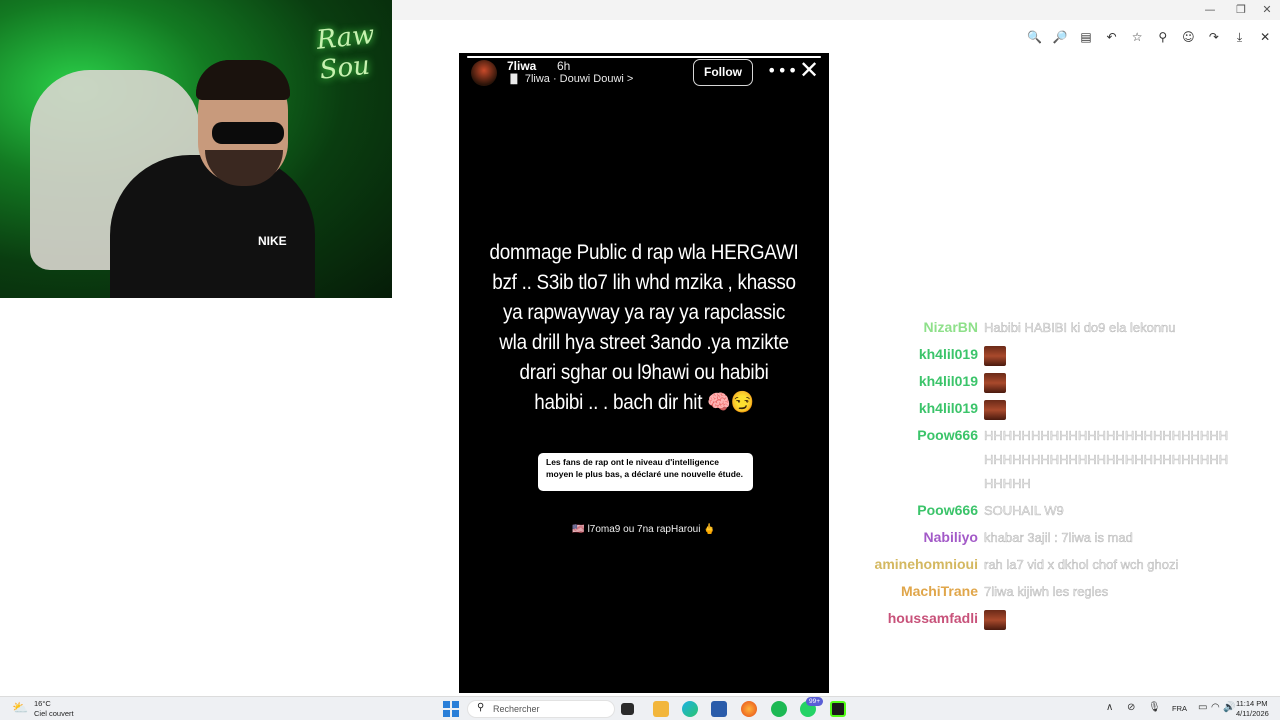  I want to click on avatar, so click(484, 73).